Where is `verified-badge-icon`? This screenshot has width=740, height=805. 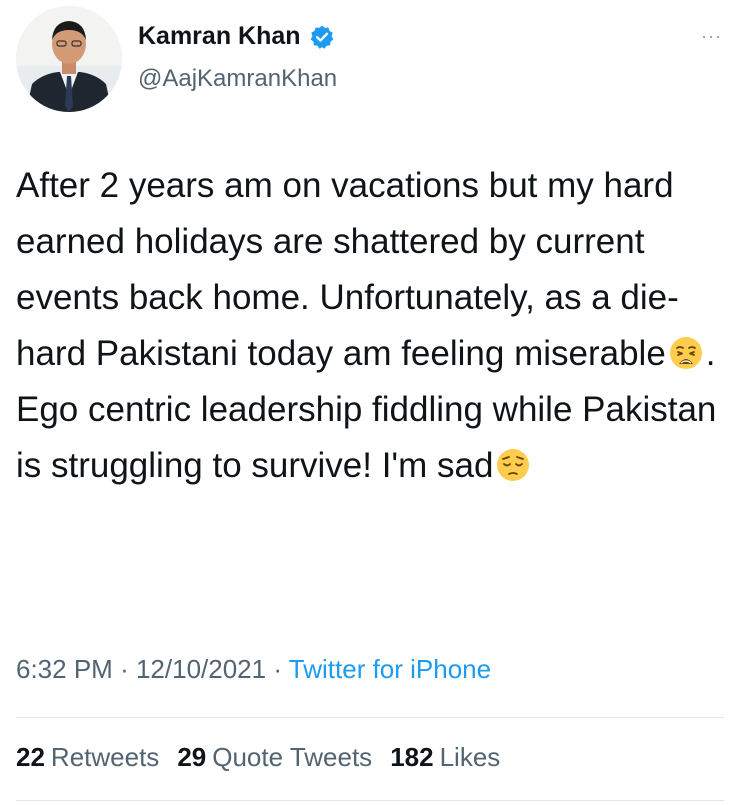
verified-badge-icon is located at coordinates (322, 37).